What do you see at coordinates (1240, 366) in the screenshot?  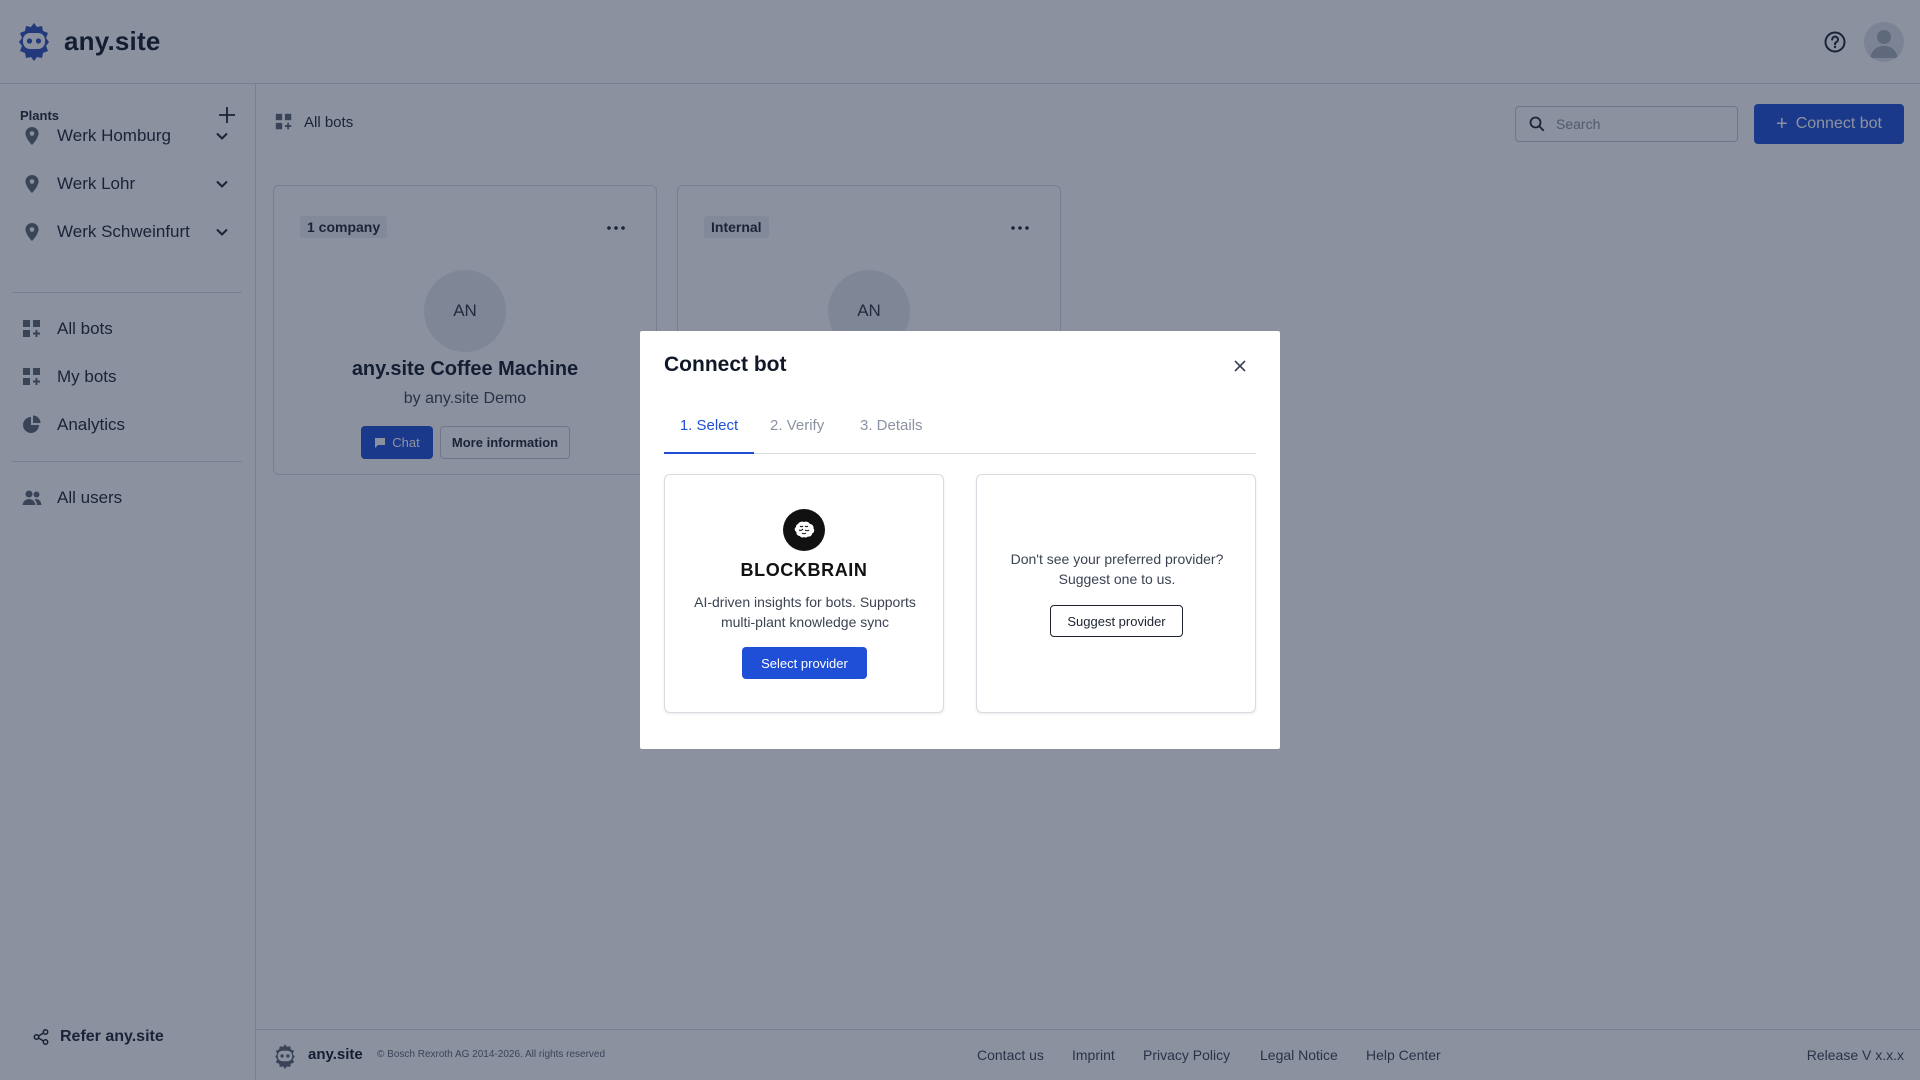 I see `close-icon` at bounding box center [1240, 366].